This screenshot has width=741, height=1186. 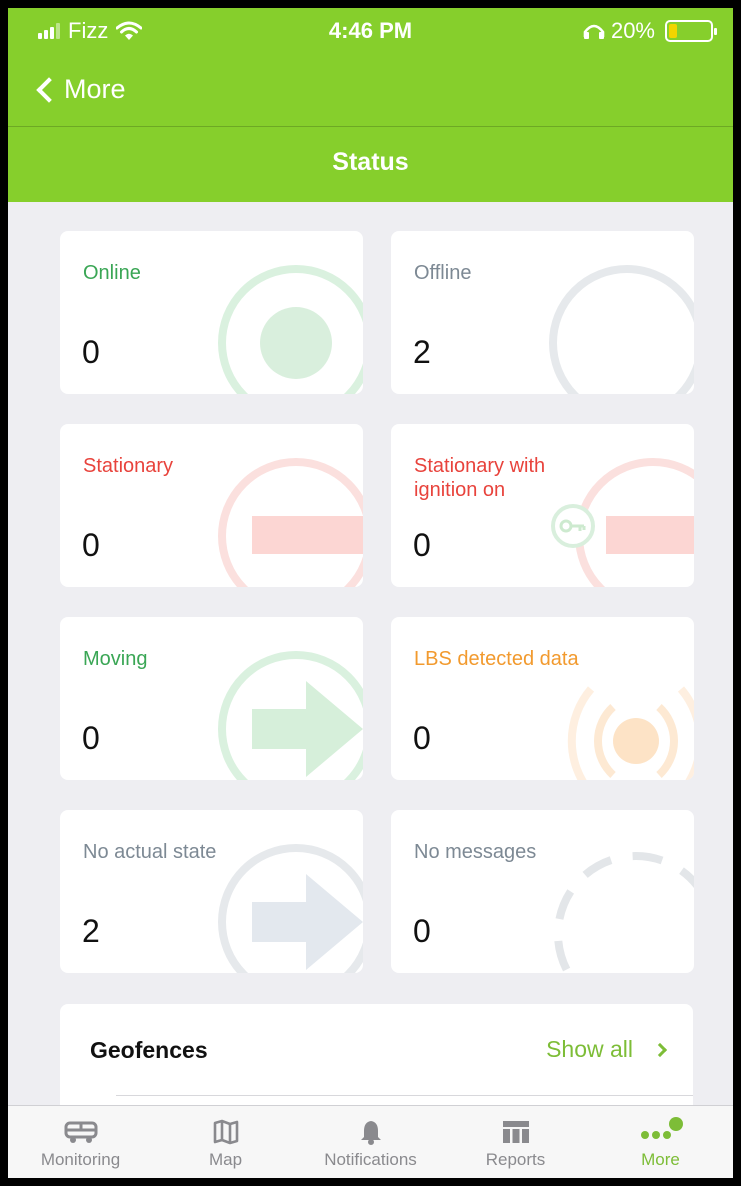 I want to click on battery-level, so click(x=673, y=31).